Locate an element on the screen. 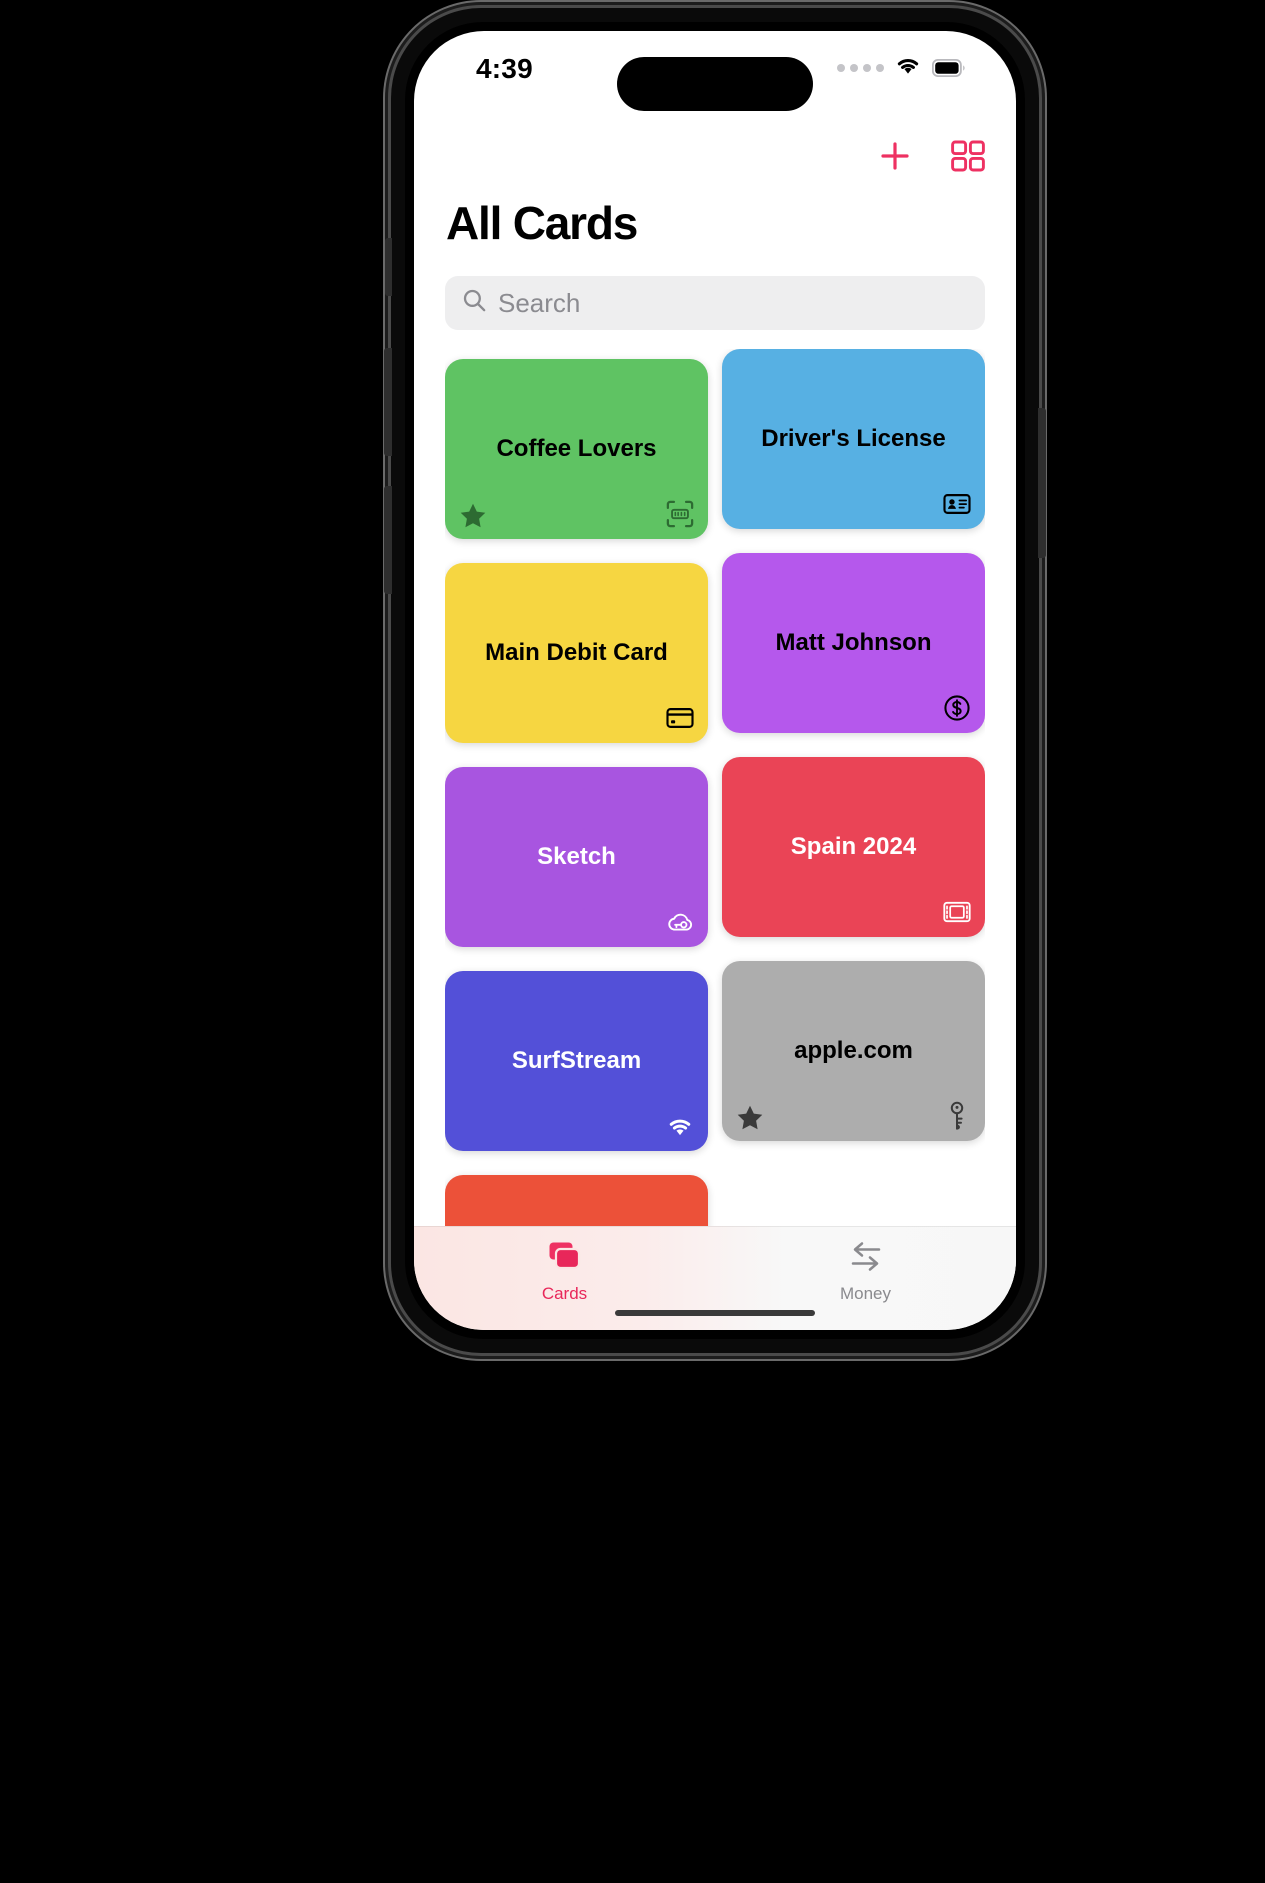 This screenshot has width=1265, height=1883. silent-switch-button is located at coordinates (388, 267).